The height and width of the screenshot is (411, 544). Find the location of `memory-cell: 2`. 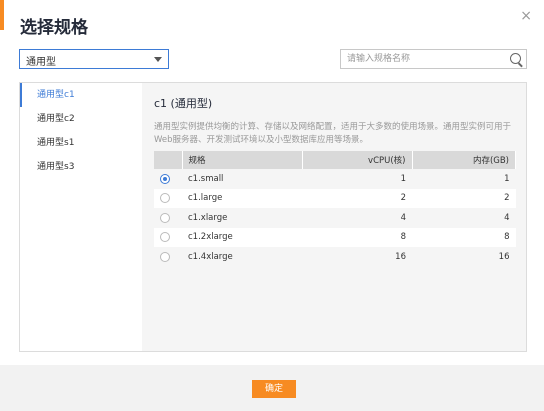

memory-cell: 2 is located at coordinates (464, 198).